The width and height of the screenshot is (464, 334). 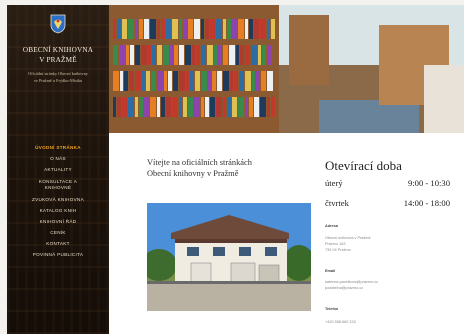 What do you see at coordinates (58, 60) in the screenshot?
I see `site-title-line2: V PRAŽMĚ` at bounding box center [58, 60].